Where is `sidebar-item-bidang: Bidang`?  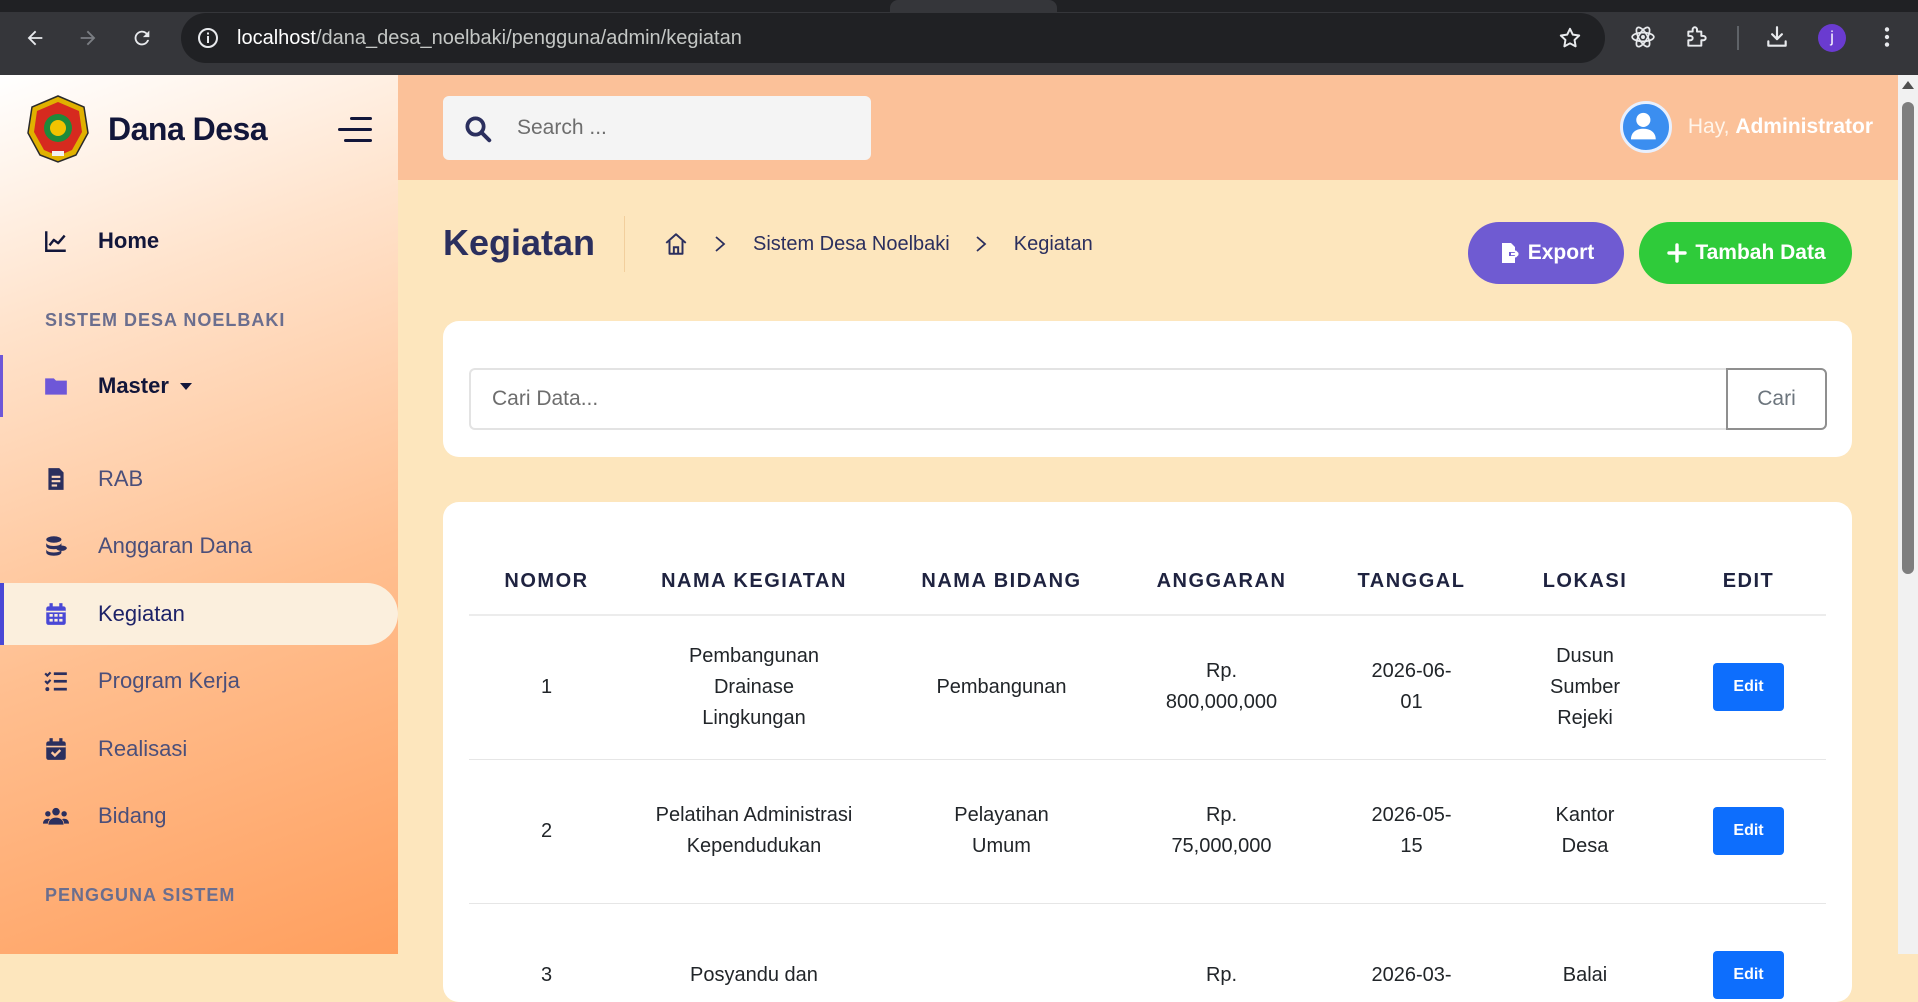 sidebar-item-bidang: Bidang is located at coordinates (199, 816).